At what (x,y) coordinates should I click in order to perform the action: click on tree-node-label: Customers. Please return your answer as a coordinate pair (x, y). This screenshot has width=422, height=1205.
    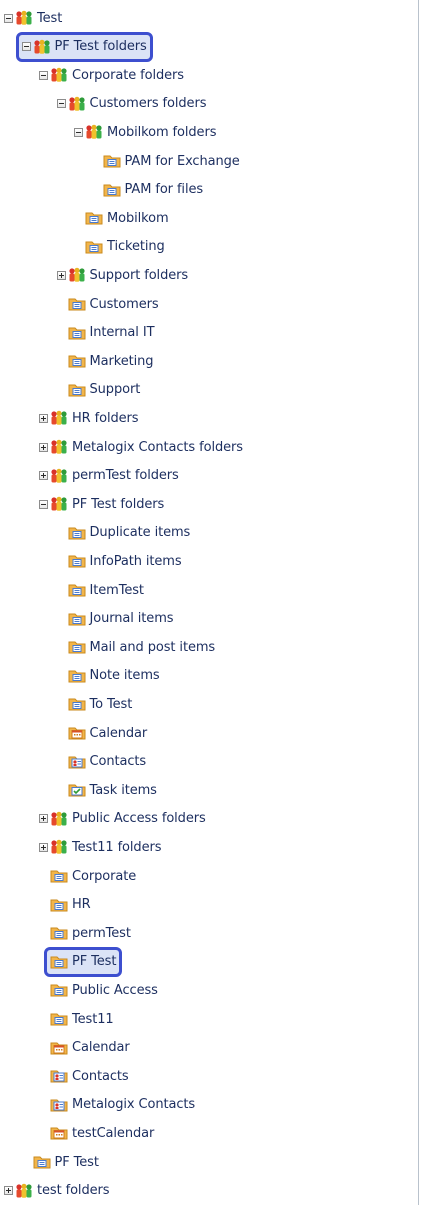
    Looking at the image, I should click on (124, 304).